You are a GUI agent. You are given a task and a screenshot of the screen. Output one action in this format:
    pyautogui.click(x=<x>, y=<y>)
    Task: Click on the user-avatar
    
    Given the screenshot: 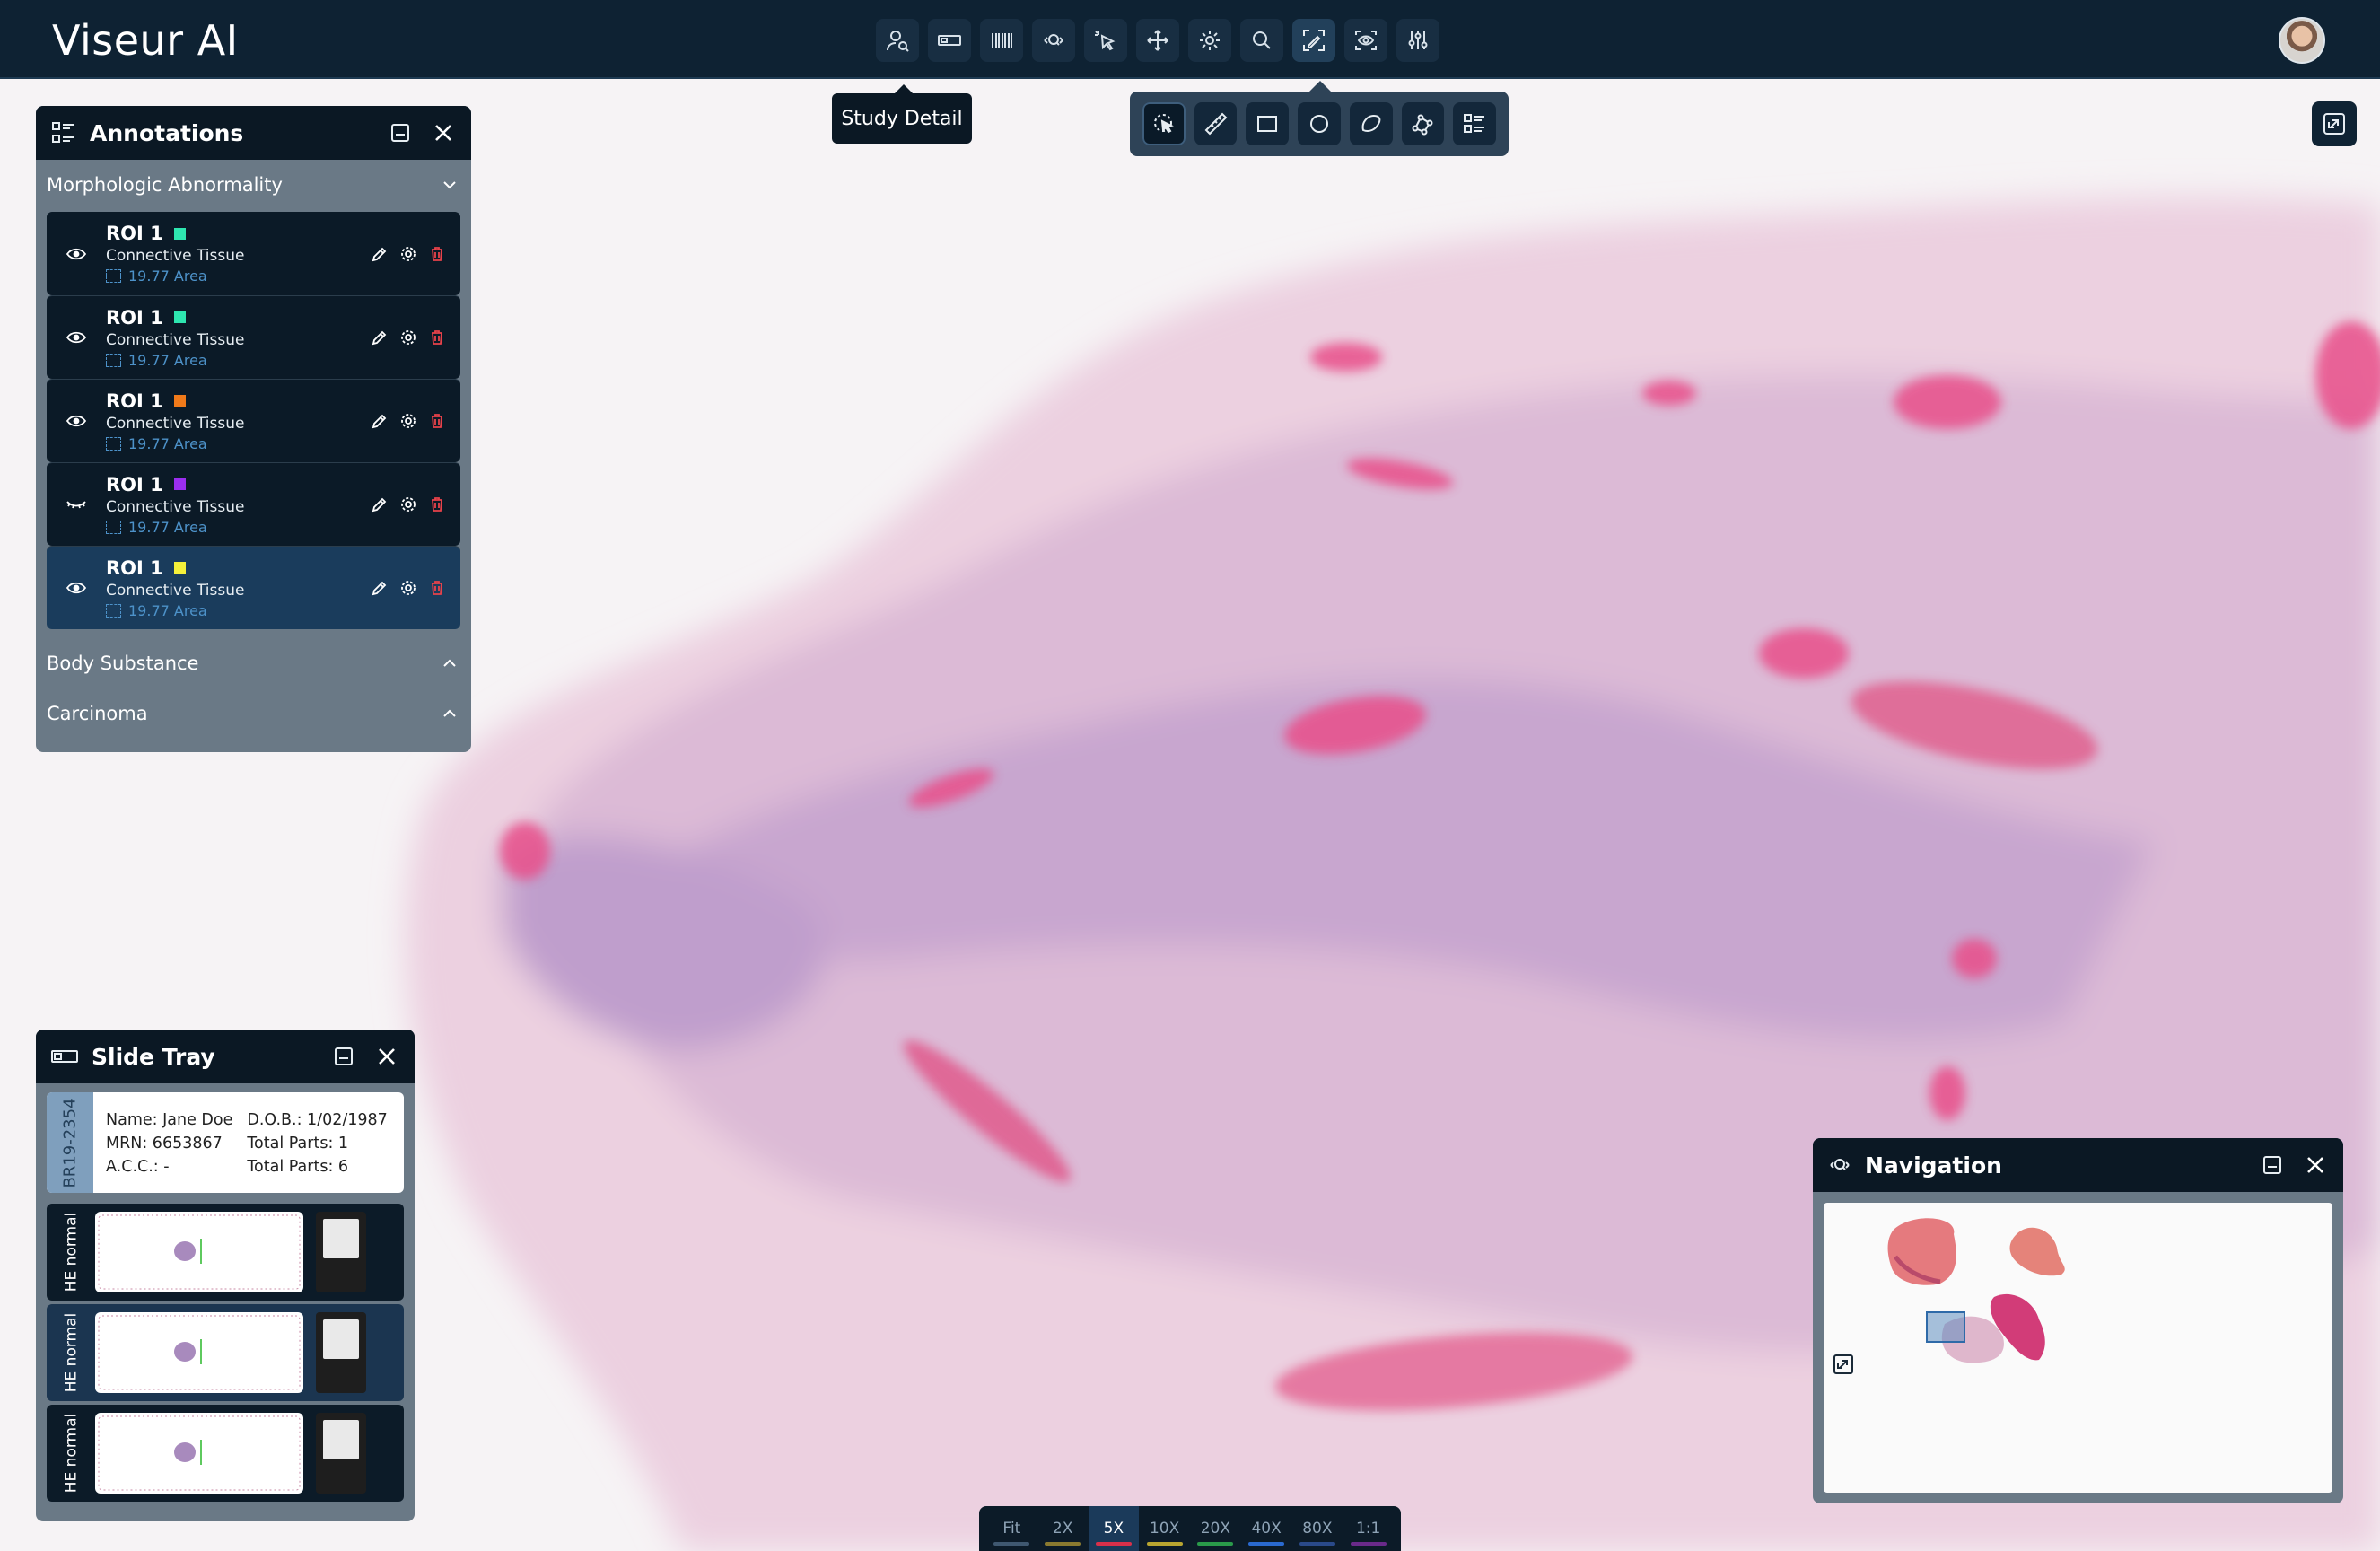 What is the action you would take?
    pyautogui.click(x=2302, y=40)
    